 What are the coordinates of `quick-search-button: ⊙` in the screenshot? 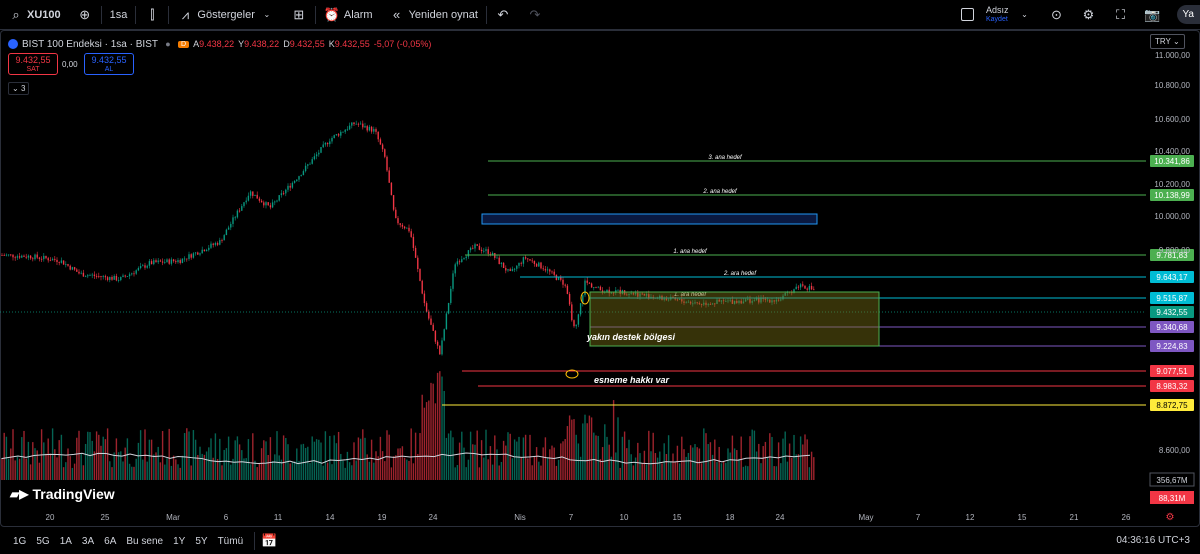 It's located at (1057, 15).